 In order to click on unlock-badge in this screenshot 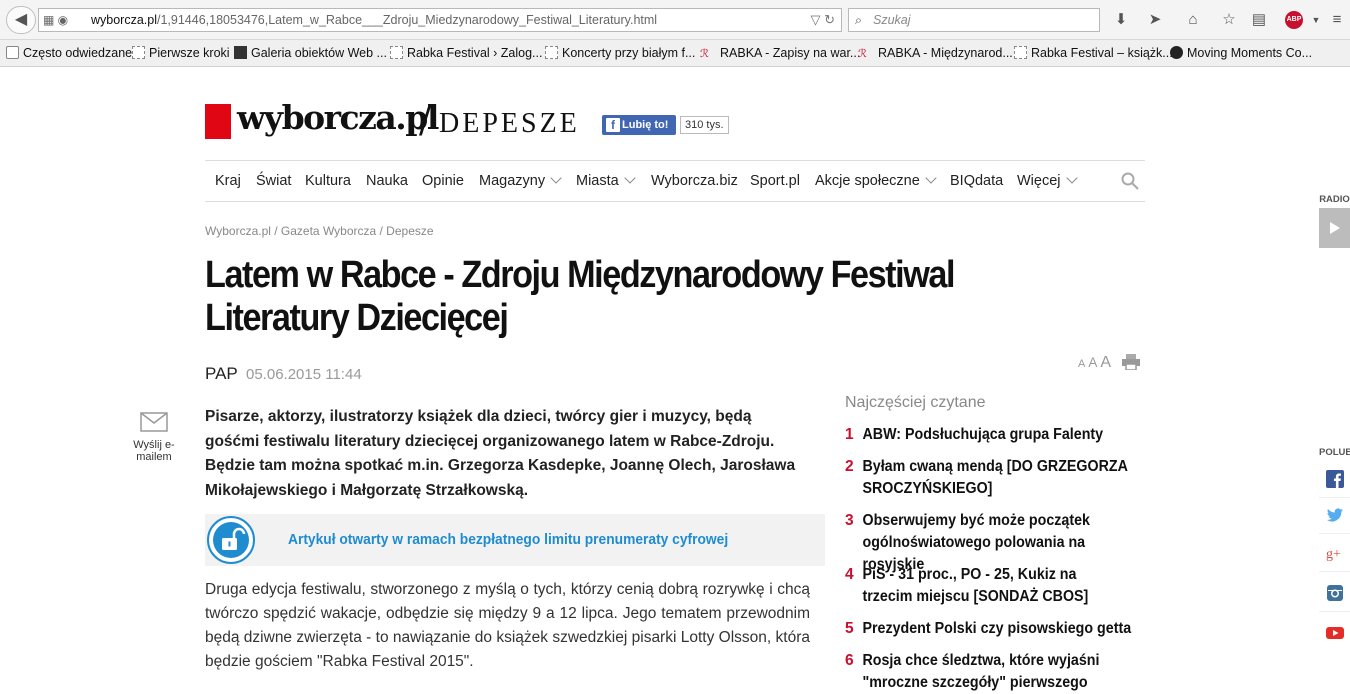, I will do `click(231, 540)`.